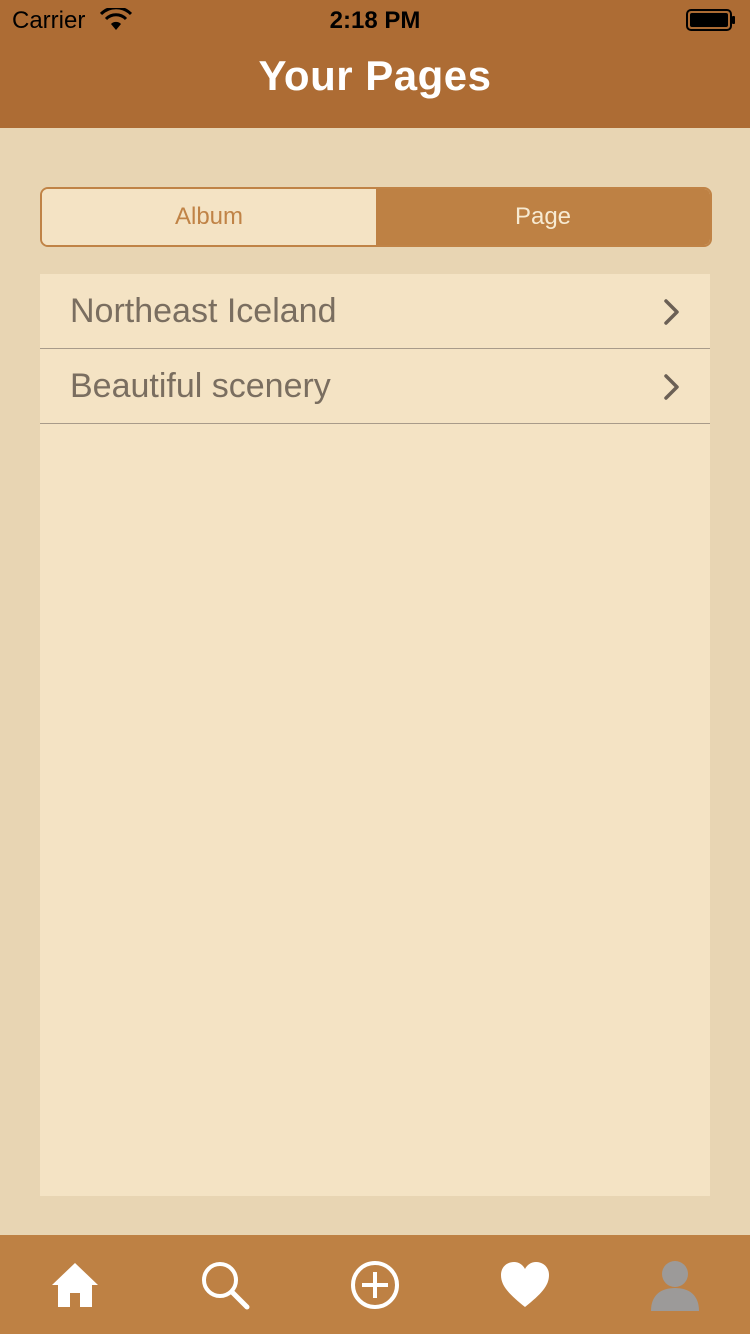  Describe the element at coordinates (375, 386) in the screenshot. I see `list-item: Beautiful scenery` at that location.